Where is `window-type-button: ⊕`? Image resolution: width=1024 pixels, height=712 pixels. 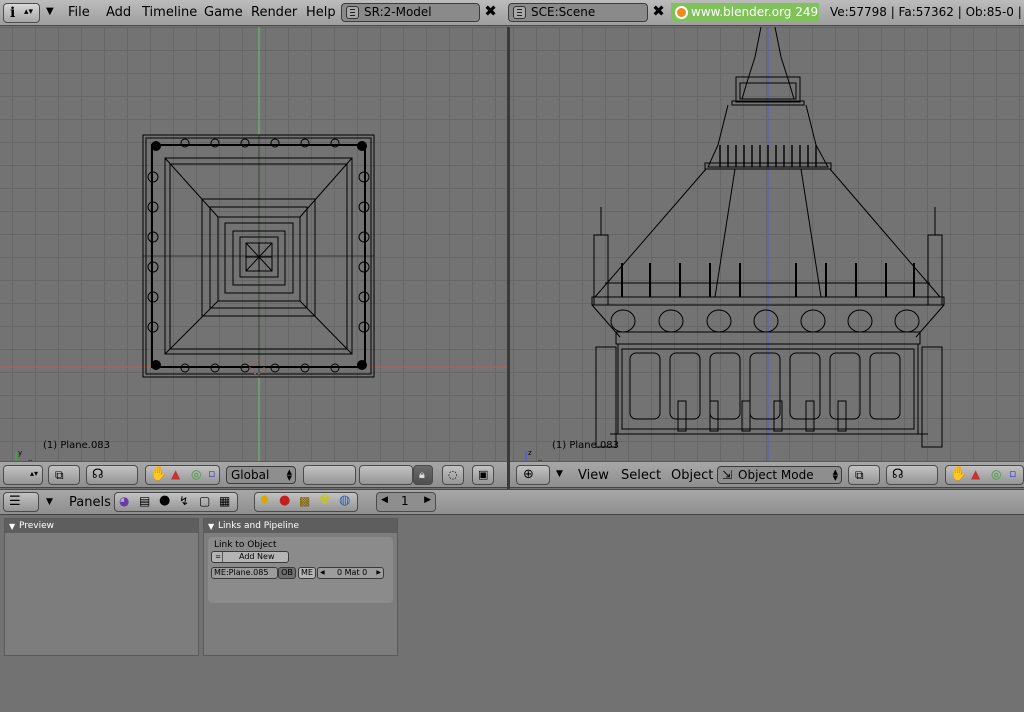
window-type-button: ⊕ is located at coordinates (533, 475).